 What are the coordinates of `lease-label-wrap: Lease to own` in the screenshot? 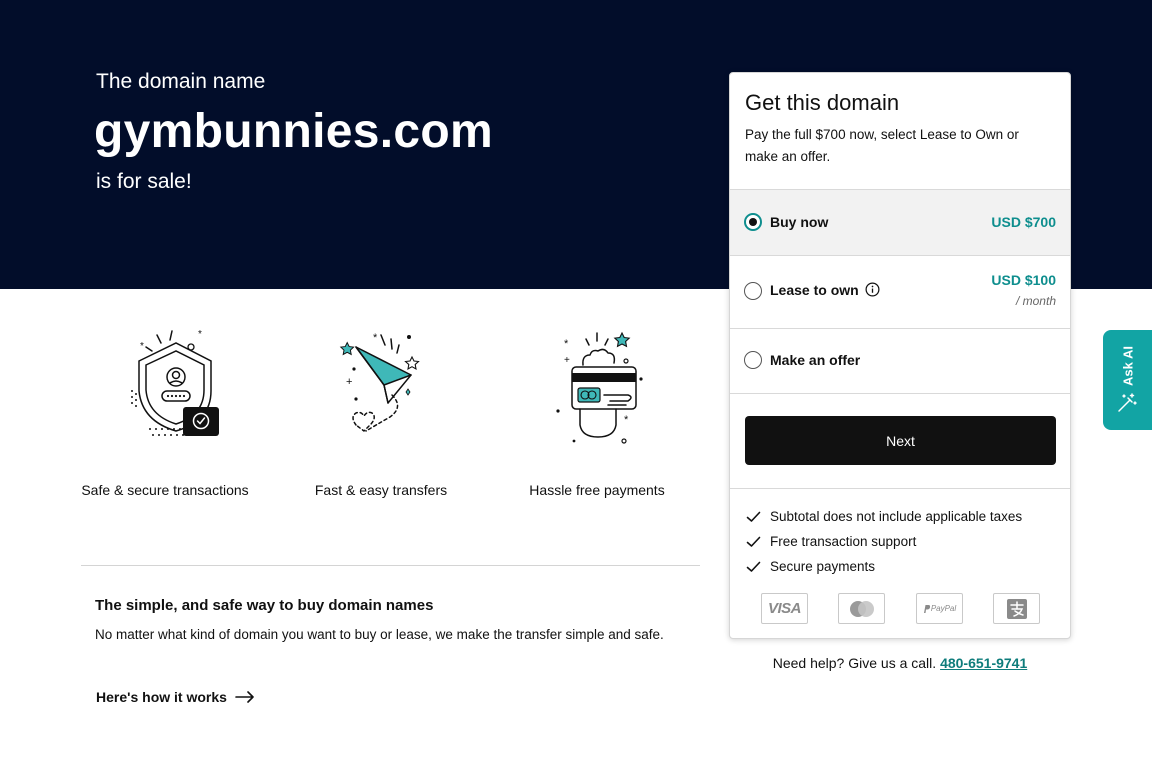 It's located at (825, 290).